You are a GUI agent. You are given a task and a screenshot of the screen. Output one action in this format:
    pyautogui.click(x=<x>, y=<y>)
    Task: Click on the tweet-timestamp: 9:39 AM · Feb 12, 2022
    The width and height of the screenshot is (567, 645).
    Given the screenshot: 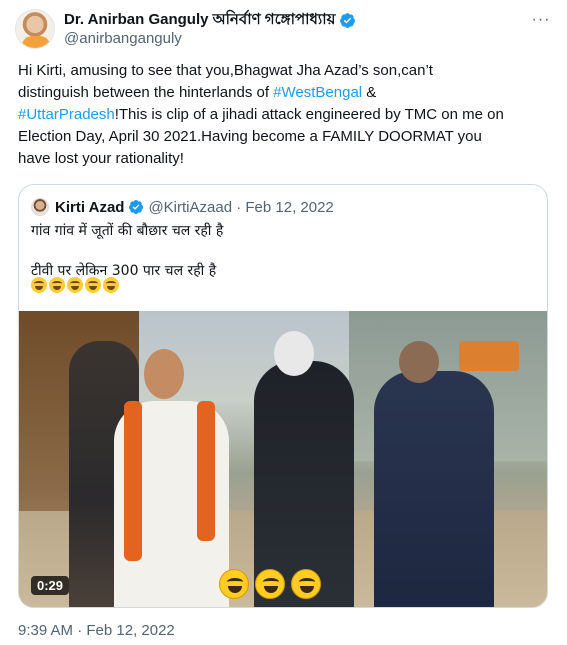 What is the action you would take?
    pyautogui.click(x=96, y=630)
    